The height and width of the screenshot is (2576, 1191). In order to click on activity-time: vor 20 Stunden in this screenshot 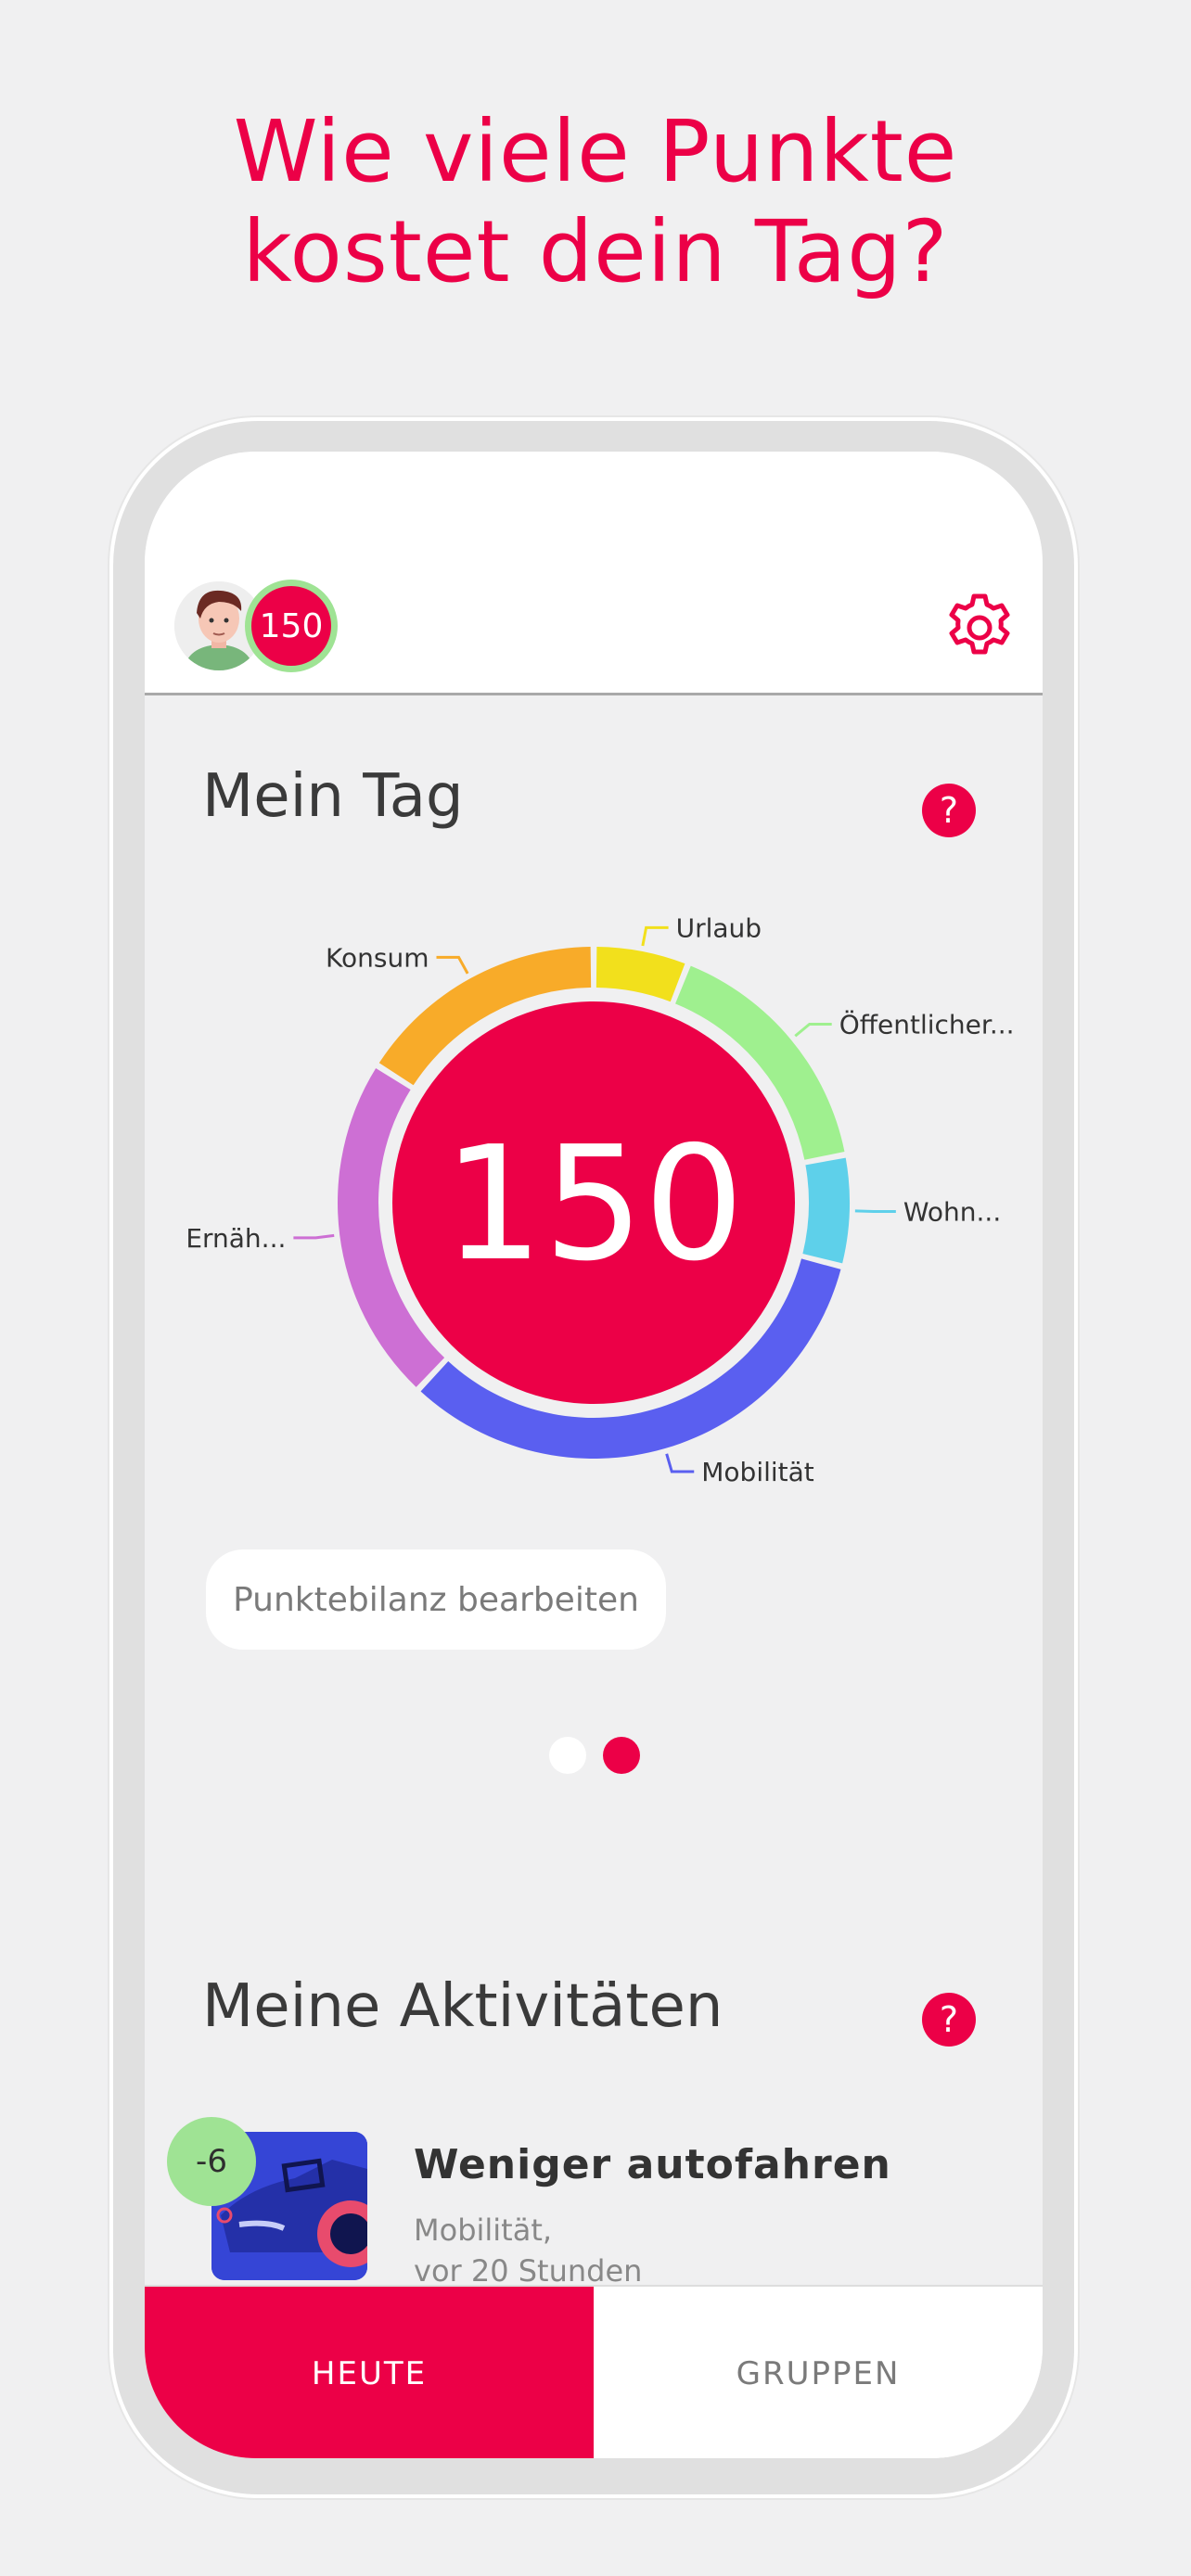, I will do `click(528, 2271)`.